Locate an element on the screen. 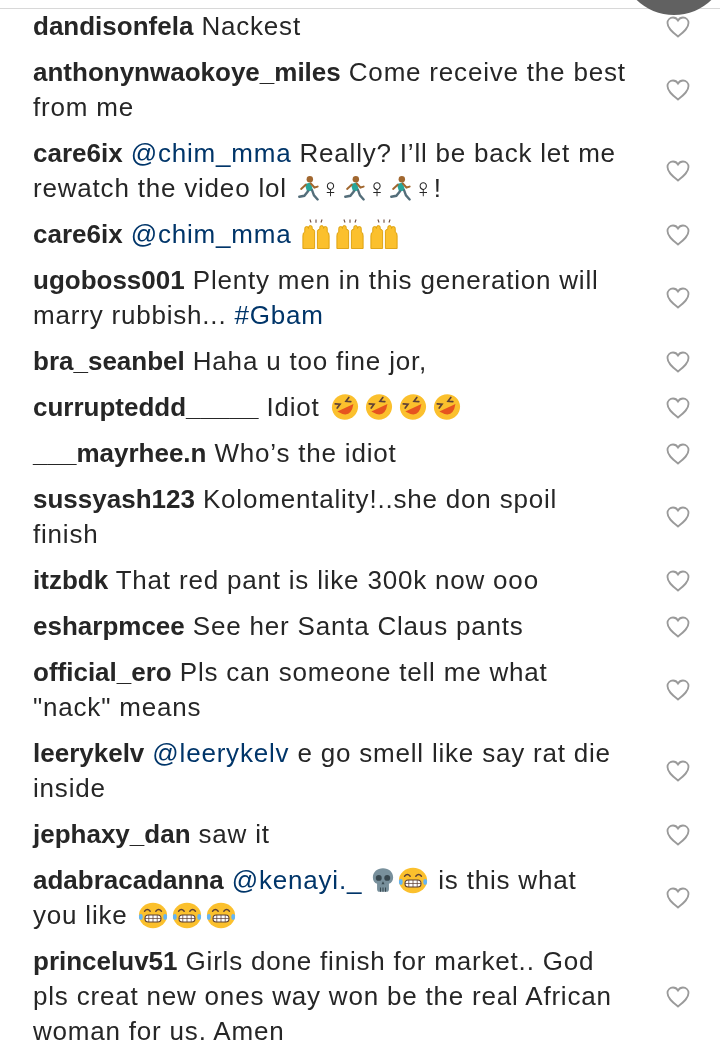 The image size is (720, 1060). username-link: official_ero is located at coordinates (102, 672).